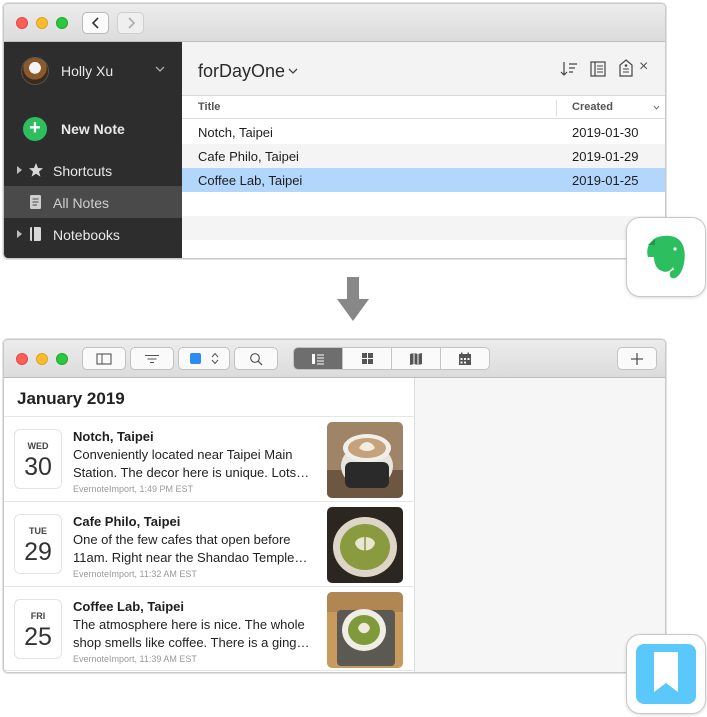 This screenshot has width=707, height=717. What do you see at coordinates (35, 129) in the screenshot?
I see `plus-icon: +` at bounding box center [35, 129].